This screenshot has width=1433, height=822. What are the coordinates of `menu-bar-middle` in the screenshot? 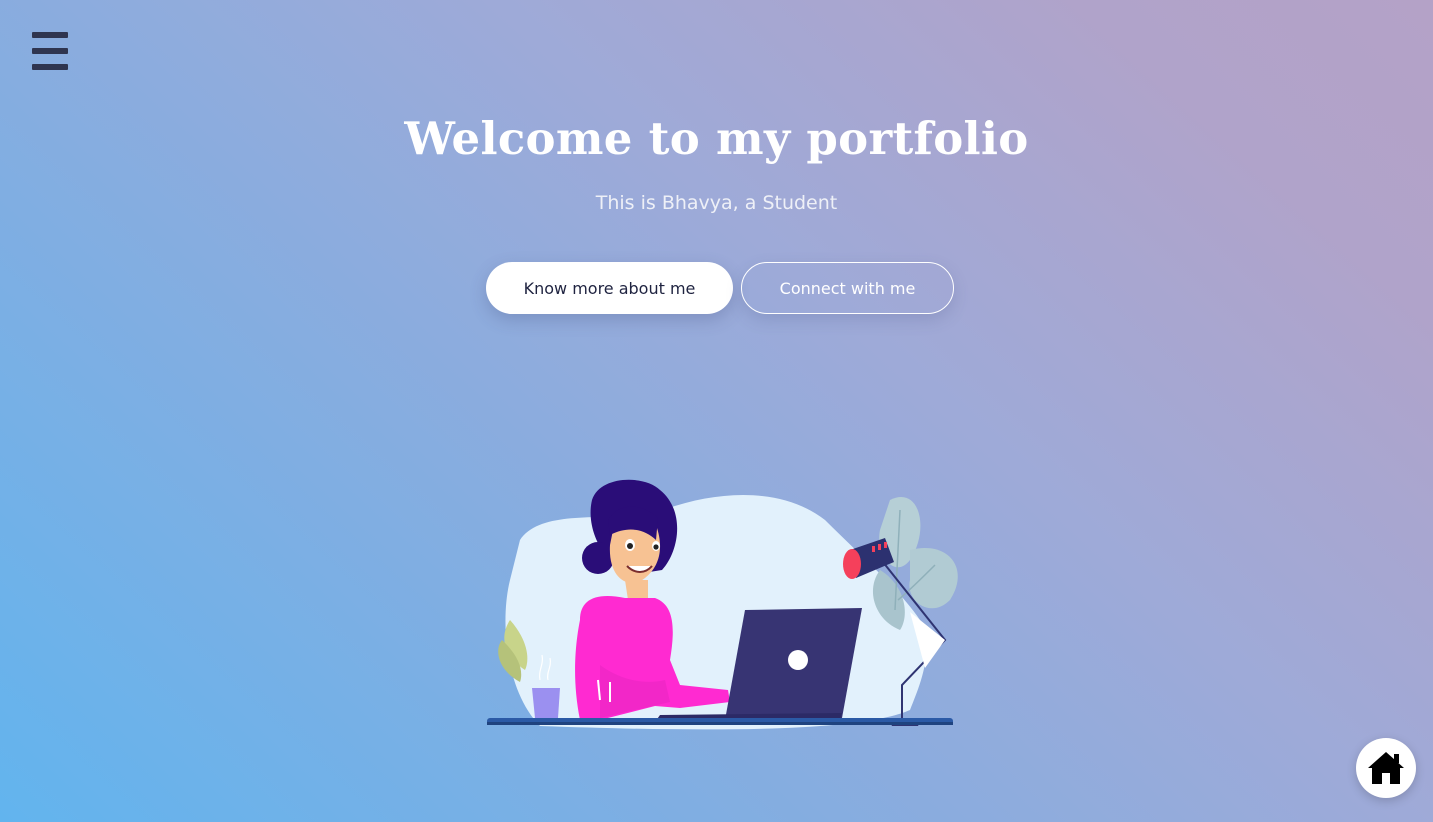 It's located at (50, 51).